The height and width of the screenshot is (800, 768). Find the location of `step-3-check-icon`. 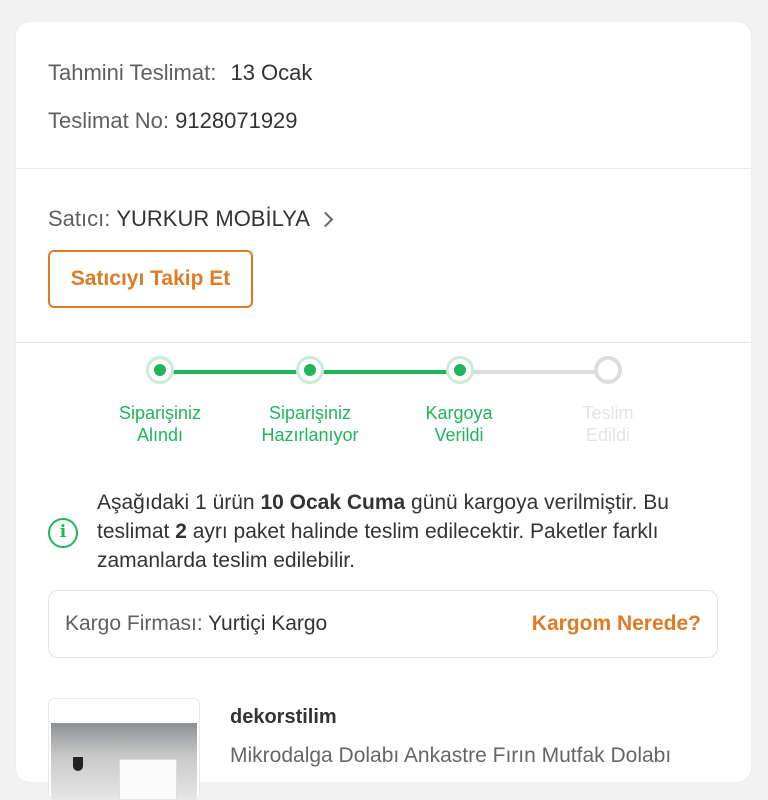

step-3-check-icon is located at coordinates (460, 370).